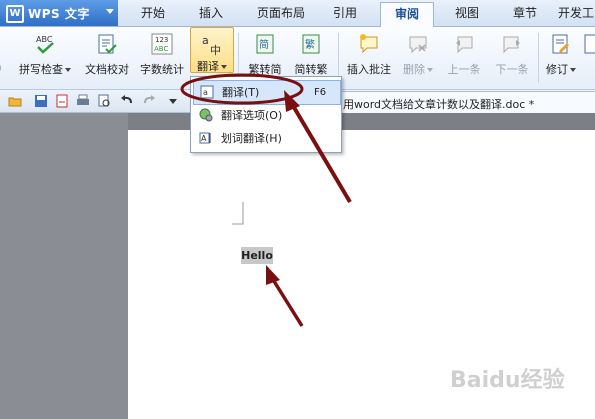 Image resolution: width=595 pixels, height=419 pixels. What do you see at coordinates (318, 147) in the screenshot?
I see `arrow-to-menu` at bounding box center [318, 147].